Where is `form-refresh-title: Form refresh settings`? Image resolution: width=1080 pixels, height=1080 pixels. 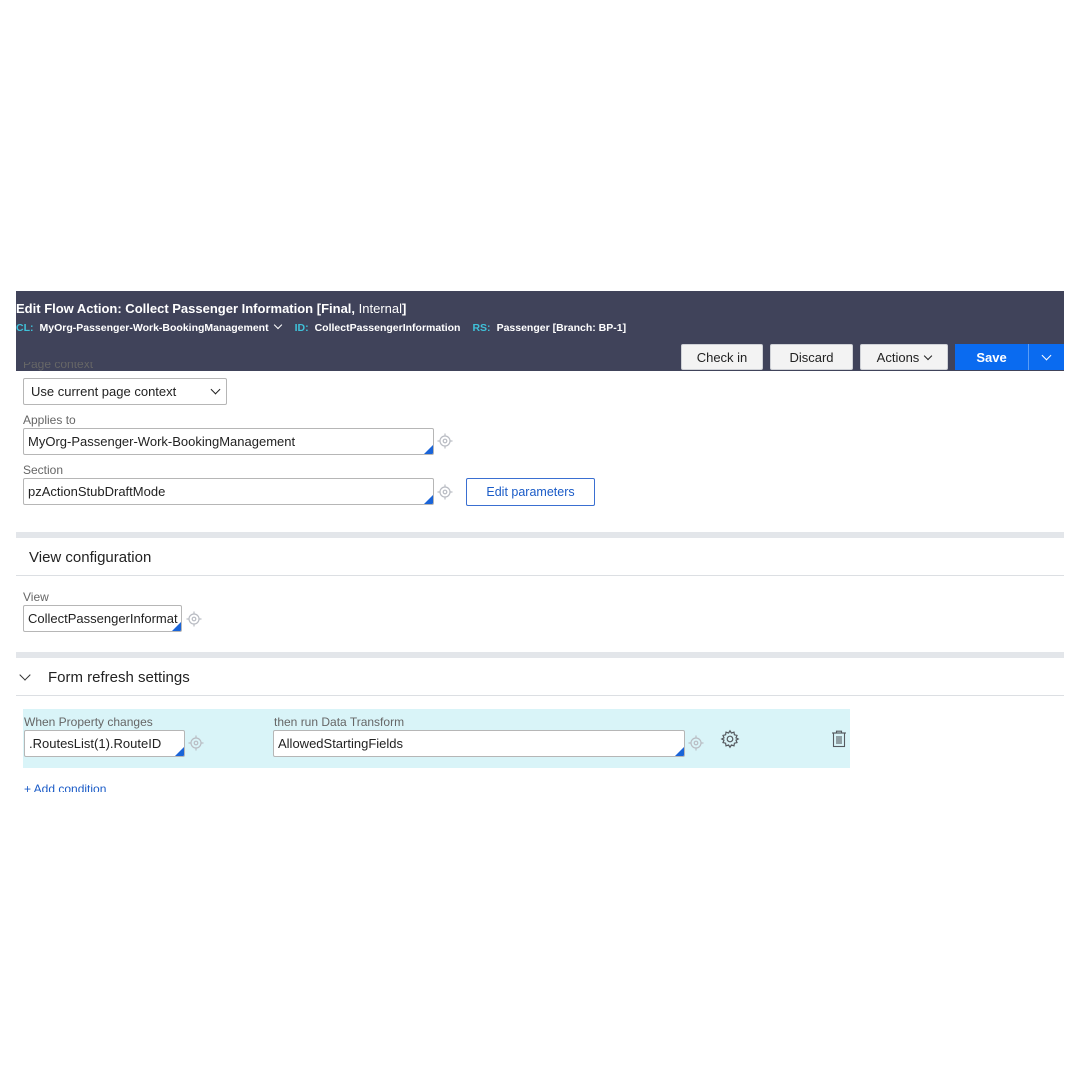 form-refresh-title: Form refresh settings is located at coordinates (119, 677).